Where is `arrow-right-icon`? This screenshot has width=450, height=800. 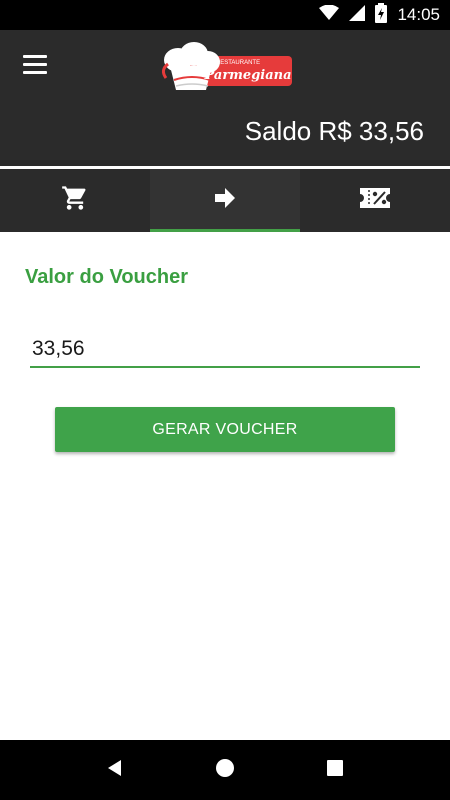 arrow-right-icon is located at coordinates (225, 200).